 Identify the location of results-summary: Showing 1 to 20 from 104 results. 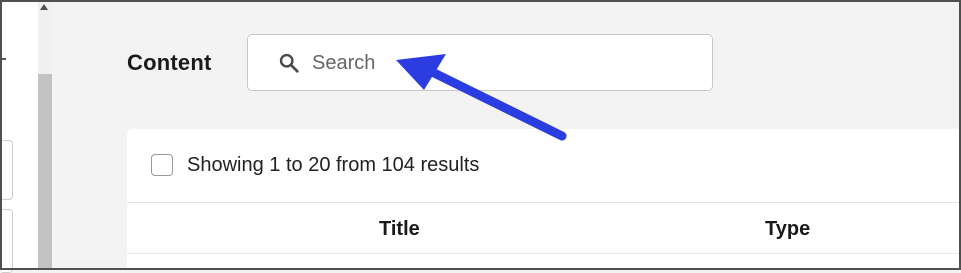
(333, 165).